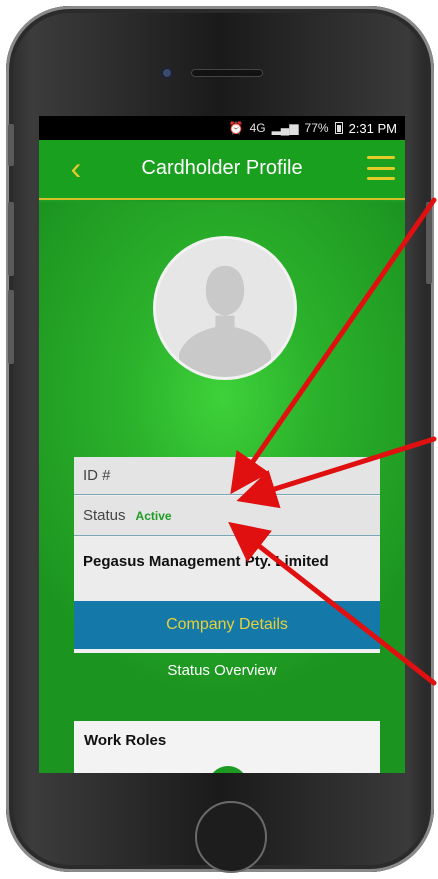  Describe the element at coordinates (125, 740) in the screenshot. I see `work-roles-label: Work Roles` at that location.